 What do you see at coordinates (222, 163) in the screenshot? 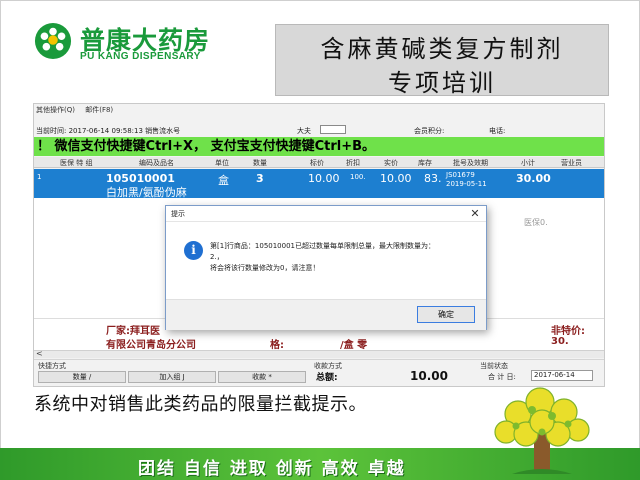
I see `col-unit: 单位` at bounding box center [222, 163].